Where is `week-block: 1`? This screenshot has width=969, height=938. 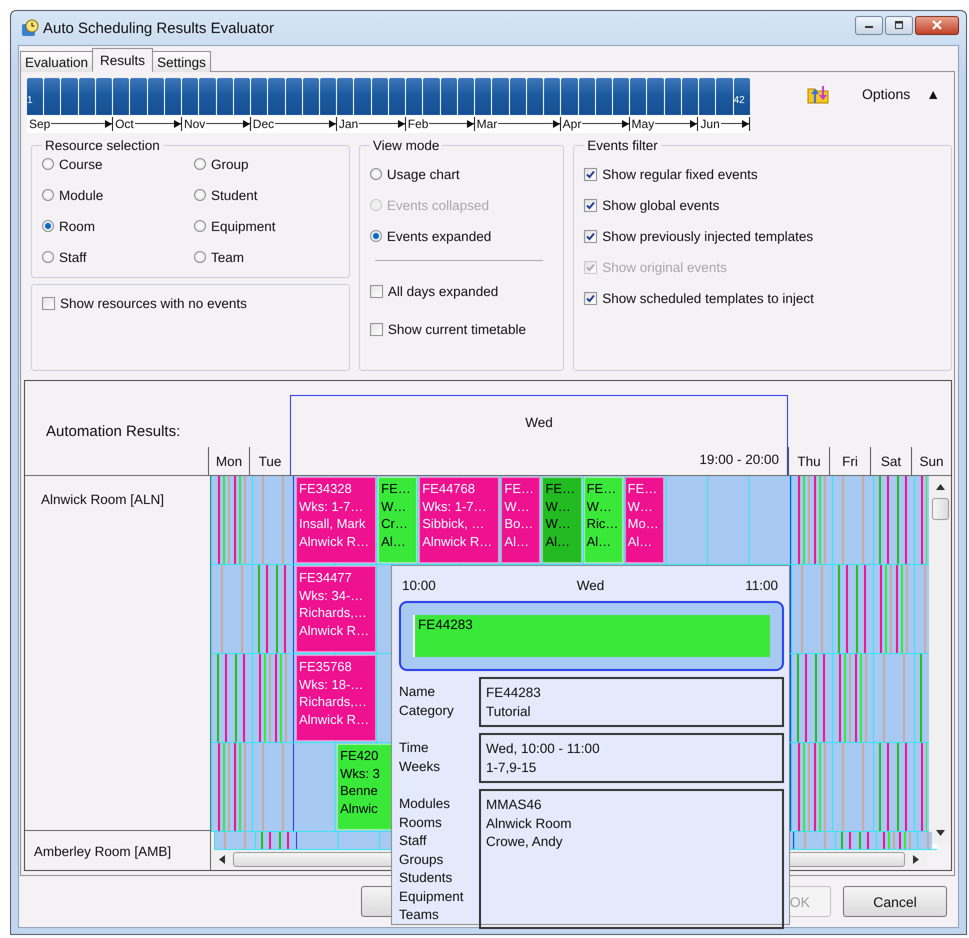
week-block: 1 is located at coordinates (35, 96).